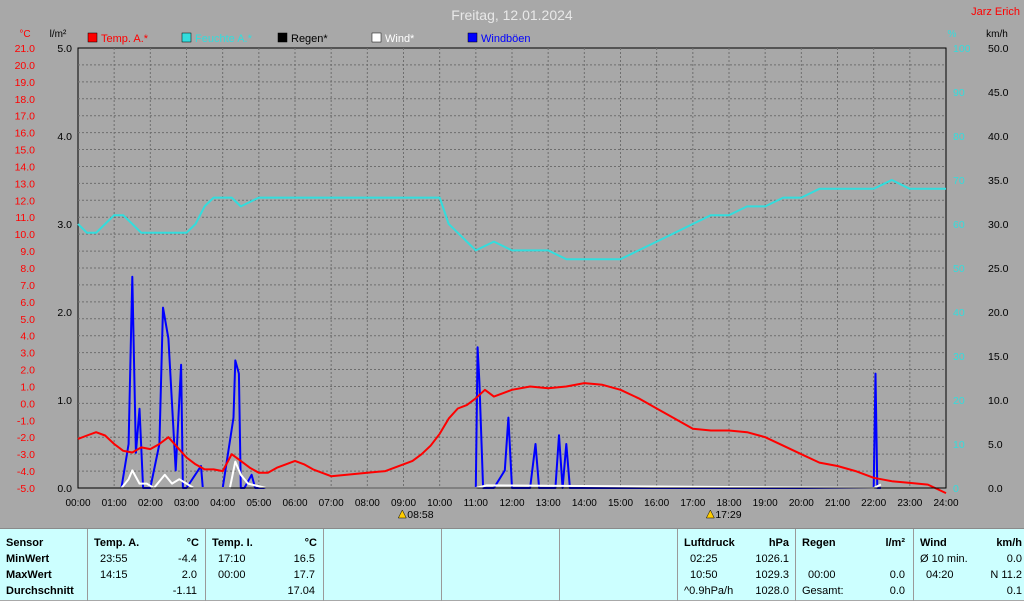 The width and height of the screenshot is (1024, 601). I want to click on header-temp-i: Temp. I., so click(232, 543).